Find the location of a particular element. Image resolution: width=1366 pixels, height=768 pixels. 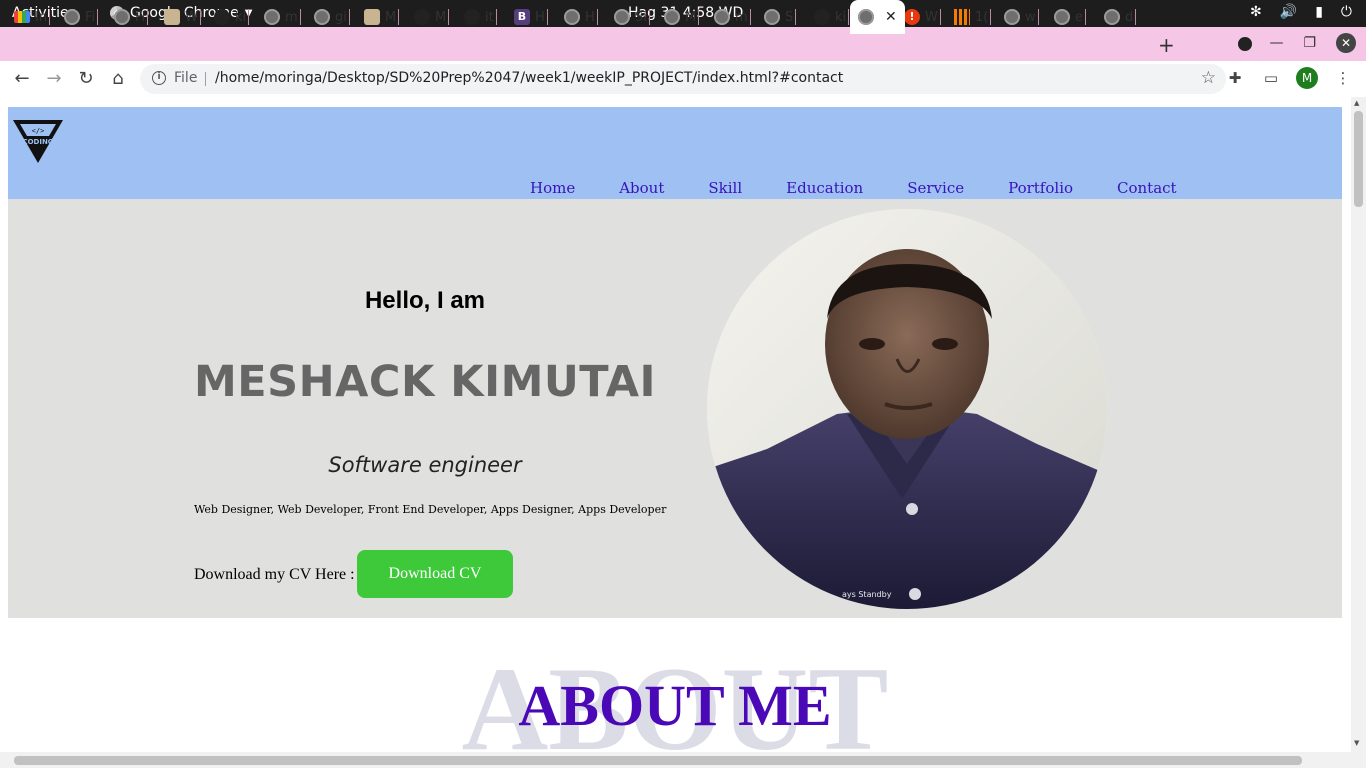

horizontal-scrollbar is located at coordinates (683, 760).